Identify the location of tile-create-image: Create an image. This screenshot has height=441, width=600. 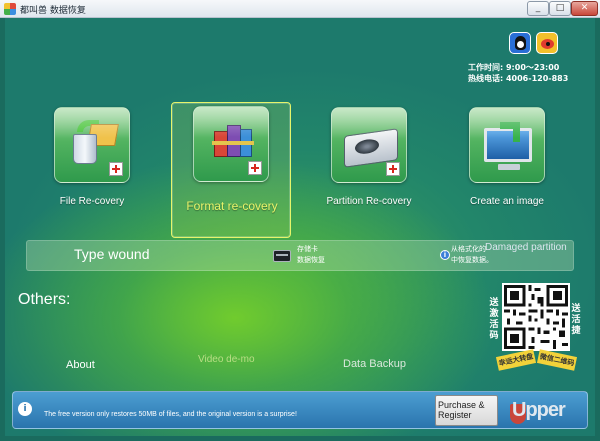
(507, 169).